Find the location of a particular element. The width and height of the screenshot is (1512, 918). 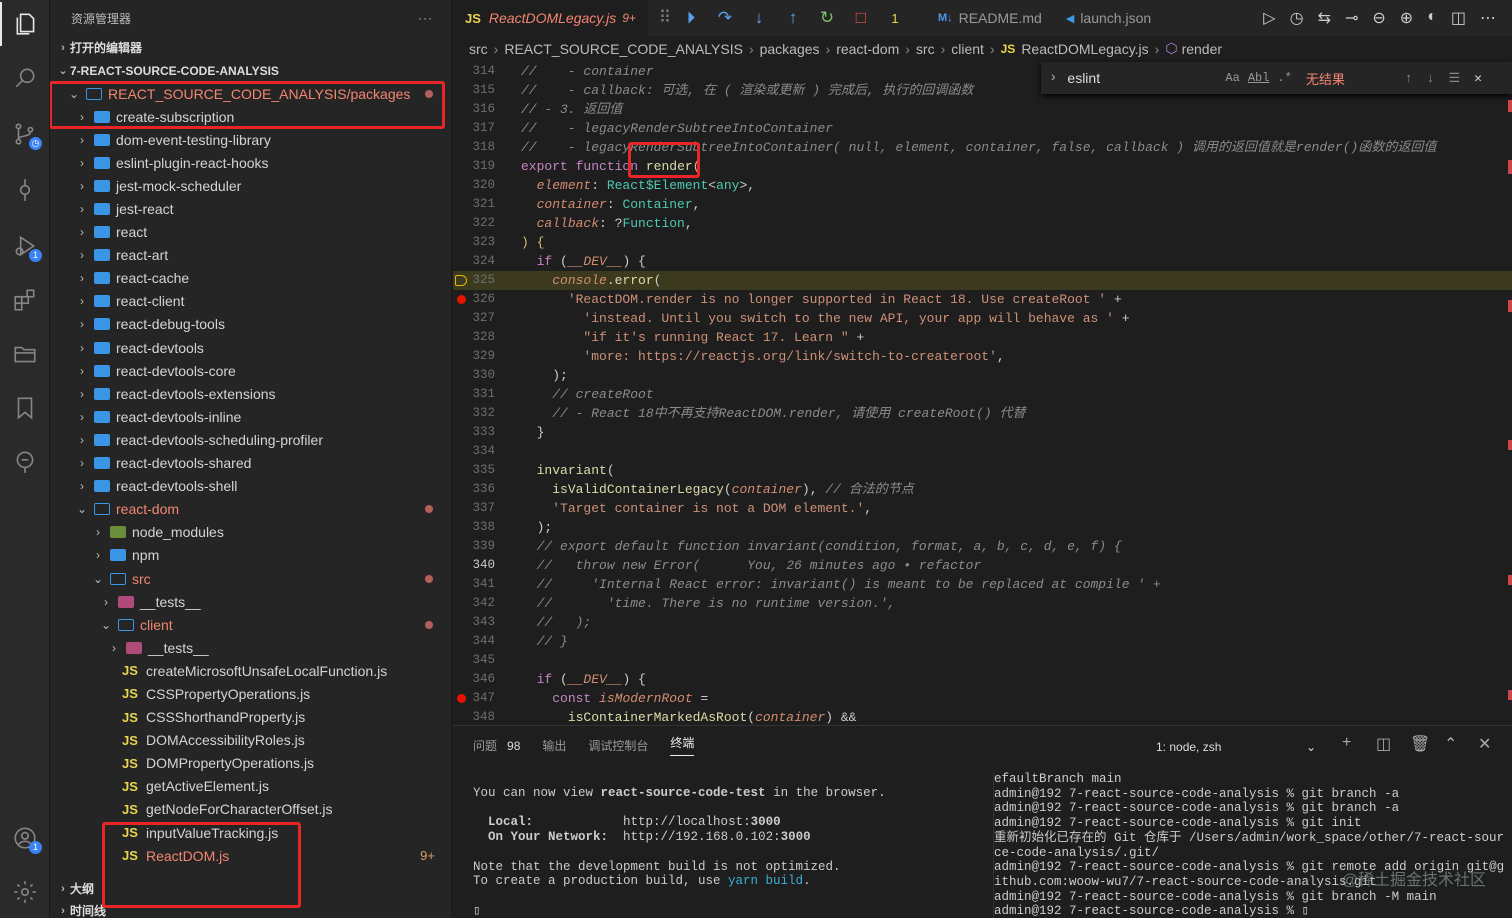

folder-item: › react-devtools-extensions is located at coordinates (250, 393).